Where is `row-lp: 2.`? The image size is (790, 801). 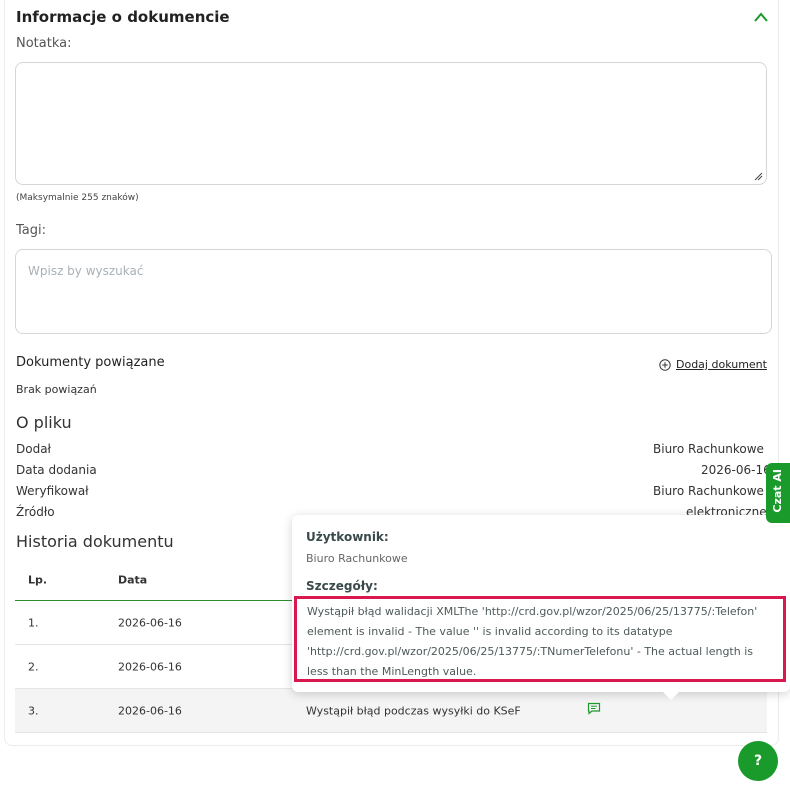
row-lp: 2. is located at coordinates (33, 666).